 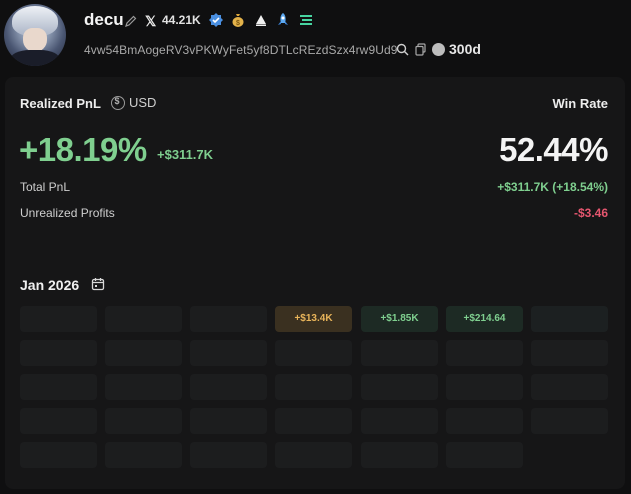 What do you see at coordinates (590, 213) in the screenshot?
I see `unrealized-profits-value: -$3.46` at bounding box center [590, 213].